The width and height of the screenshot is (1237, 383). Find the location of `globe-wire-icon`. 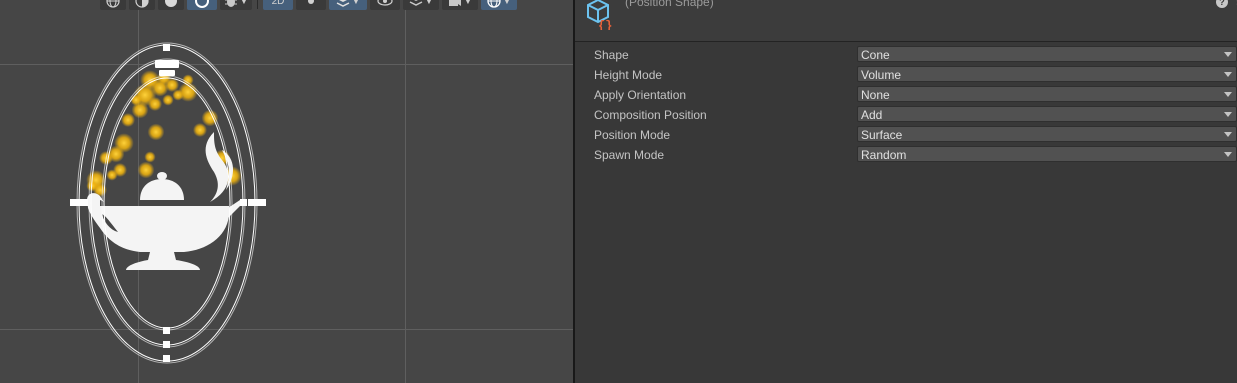

globe-wire-icon is located at coordinates (113, 4).